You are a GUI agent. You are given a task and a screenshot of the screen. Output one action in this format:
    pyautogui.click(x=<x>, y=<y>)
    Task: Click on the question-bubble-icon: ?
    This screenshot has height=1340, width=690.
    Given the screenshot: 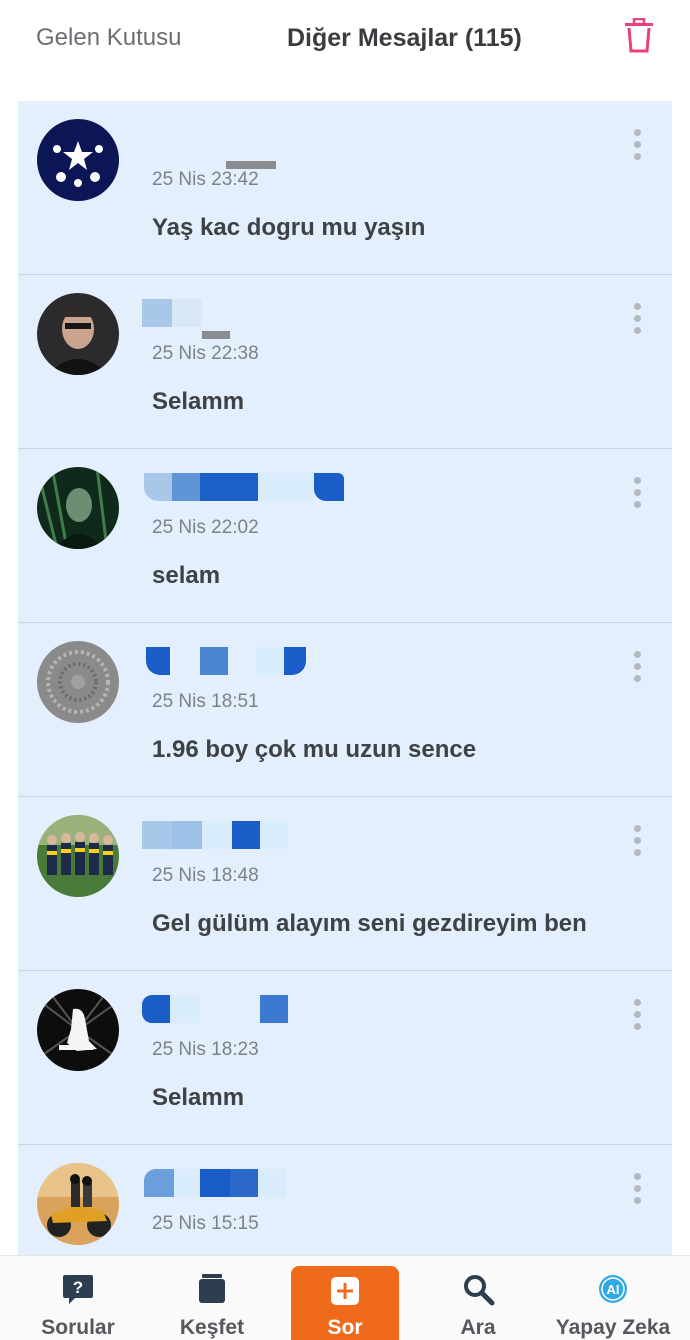 What is the action you would take?
    pyautogui.click(x=78, y=1289)
    